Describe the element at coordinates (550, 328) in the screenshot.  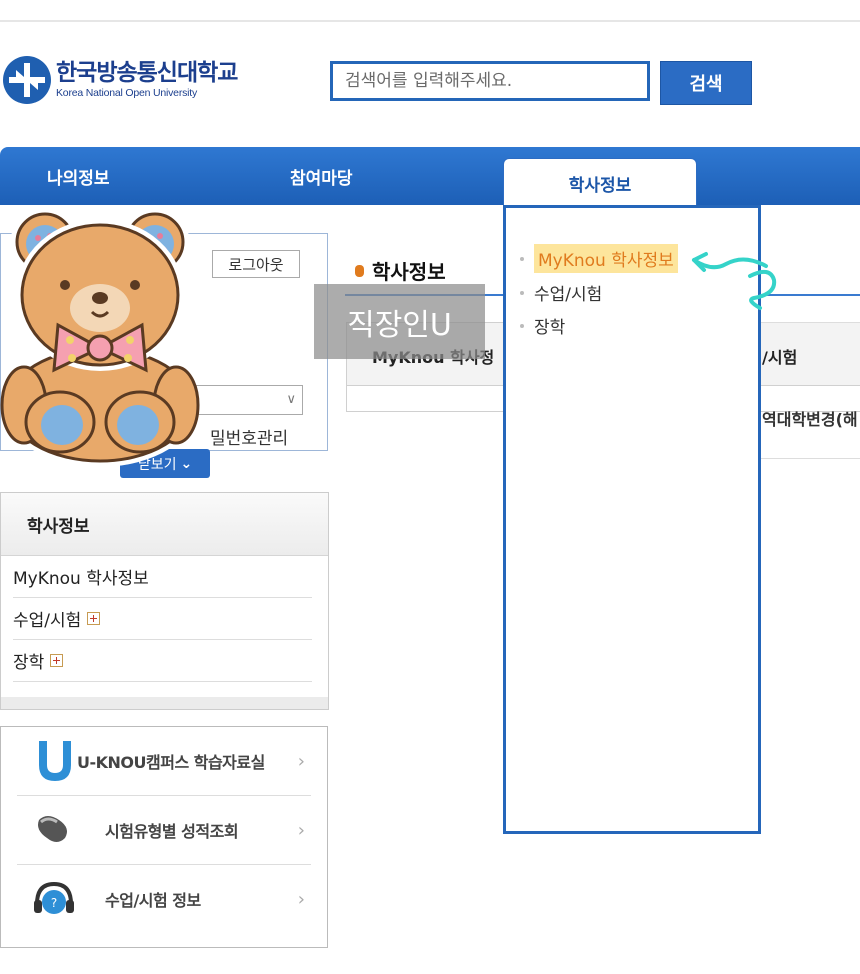
I see `dropdown-item-label: 장학` at that location.